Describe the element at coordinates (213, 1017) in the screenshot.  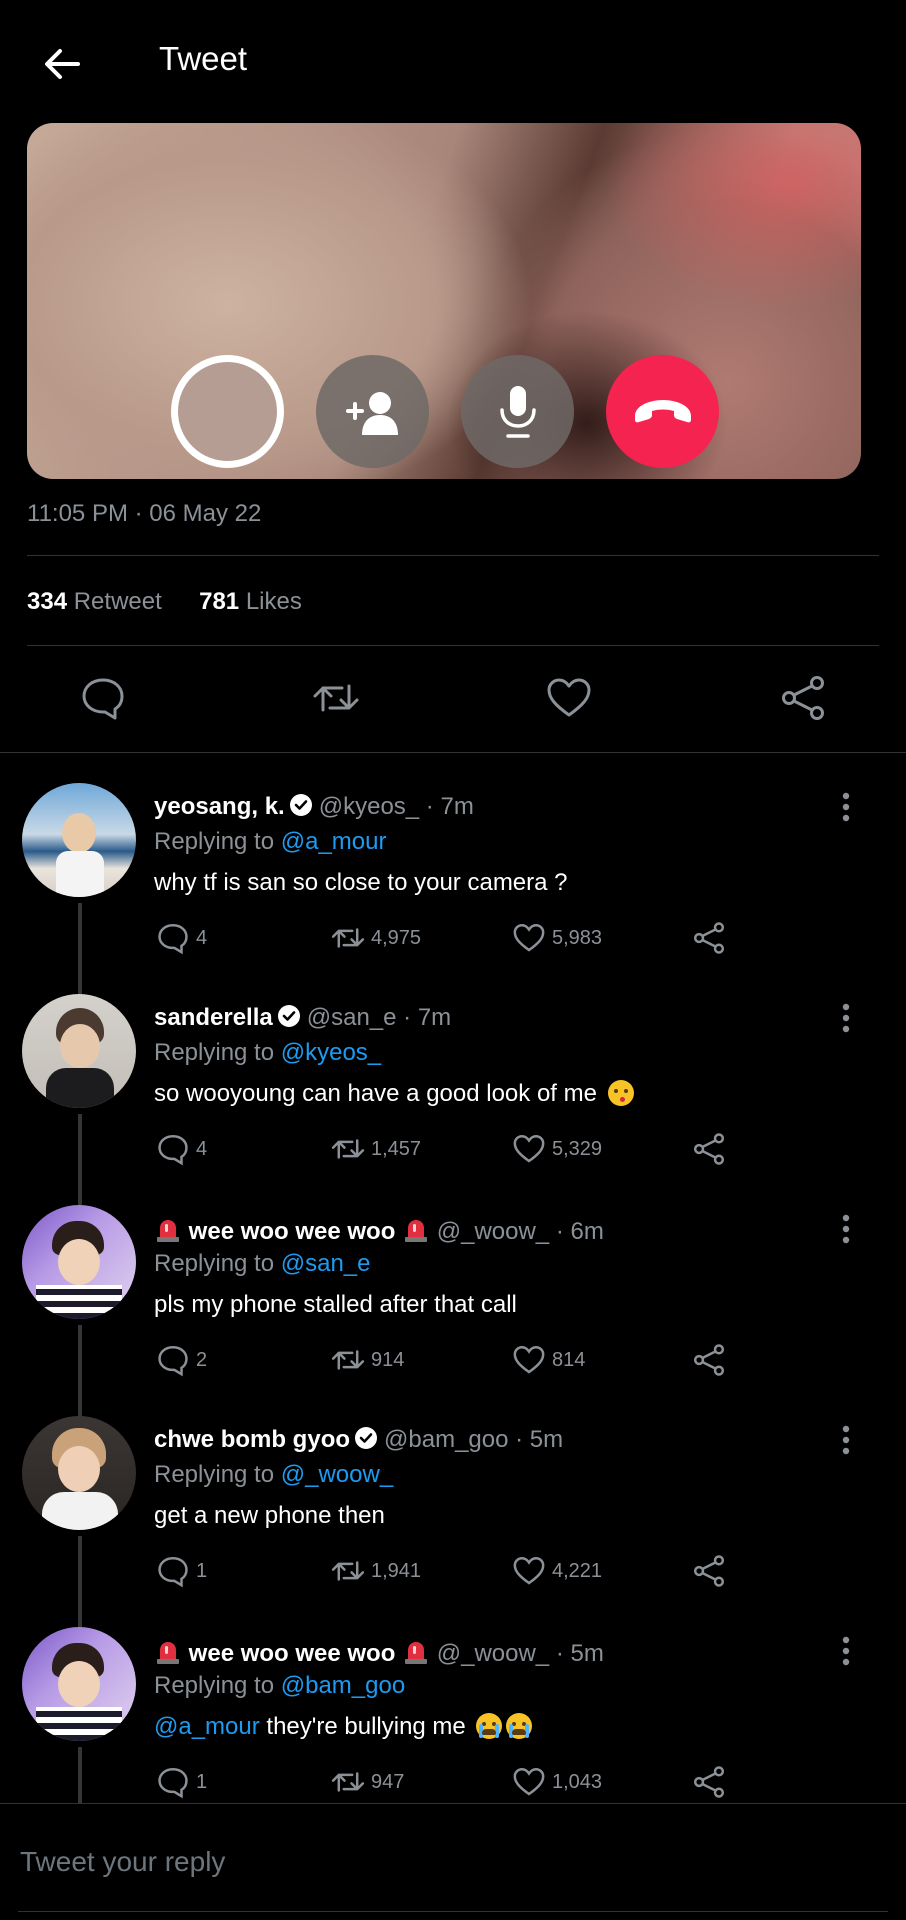
I see `display-name: sanderella` at that location.